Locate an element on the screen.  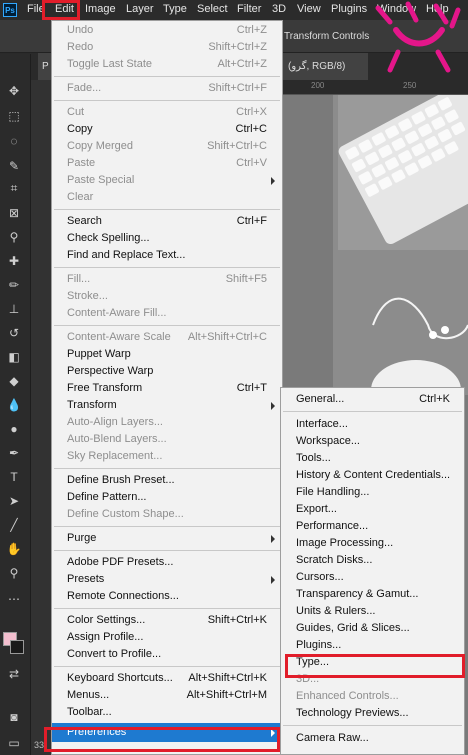
edit-menu-item-toggle-last-state: Toggle Last State Alt+Ctrl+Z is located at coordinates (167, 64).